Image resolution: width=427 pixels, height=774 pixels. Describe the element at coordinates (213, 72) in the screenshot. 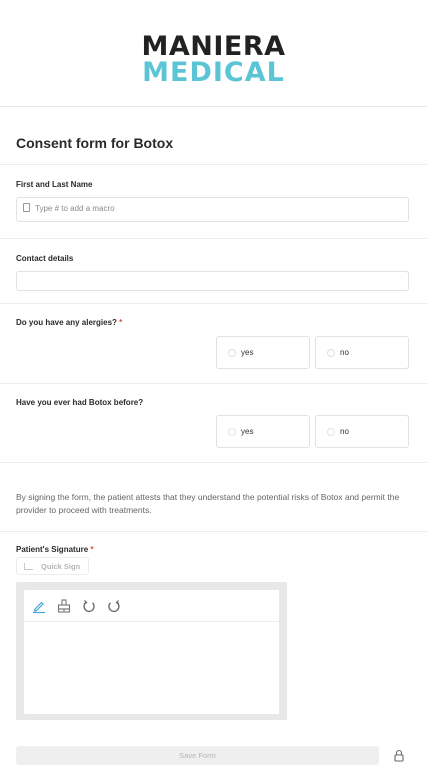

I see `logo-line-2: MEDICAL` at that location.